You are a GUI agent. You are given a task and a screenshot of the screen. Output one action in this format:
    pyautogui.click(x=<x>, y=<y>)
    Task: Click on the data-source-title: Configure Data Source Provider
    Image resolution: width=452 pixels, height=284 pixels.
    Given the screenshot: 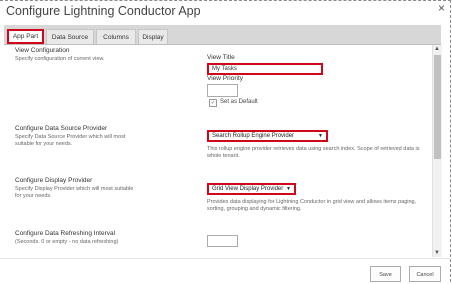 What is the action you would take?
    pyautogui.click(x=61, y=128)
    